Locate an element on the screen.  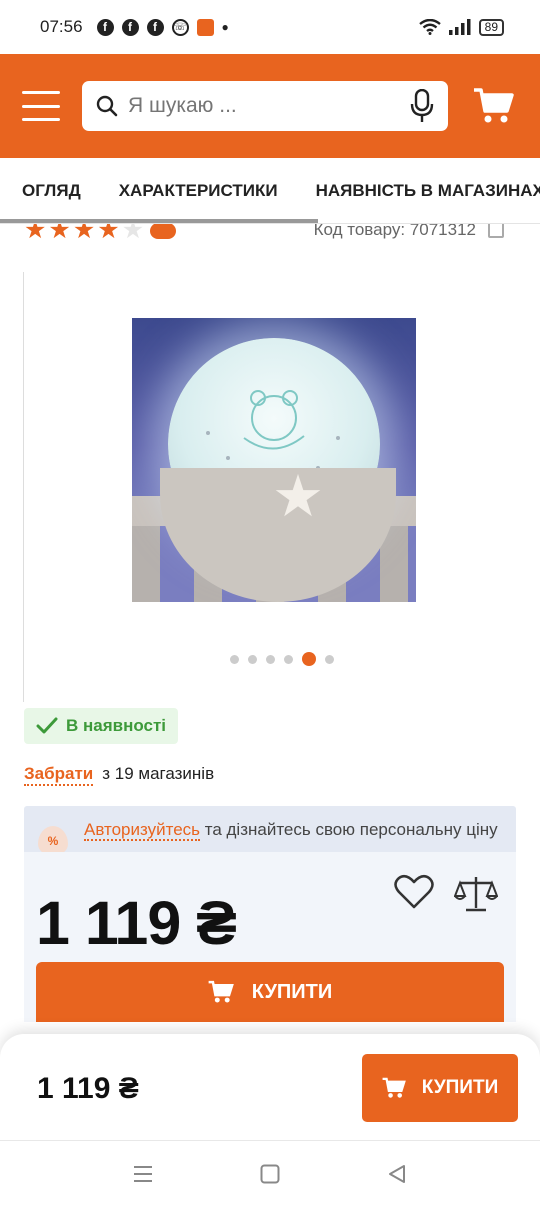
rating: ★ ★ ★ ★ ★ is located at coordinates (100, 233).